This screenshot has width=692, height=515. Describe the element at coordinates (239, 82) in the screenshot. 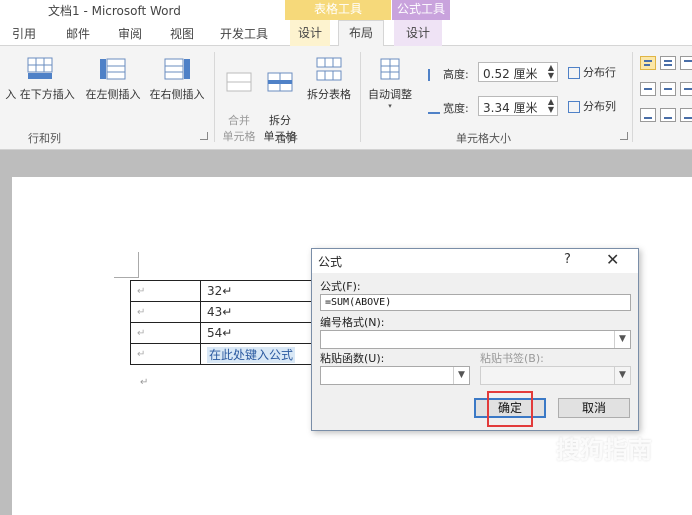

I see `merge-cells-icon` at that location.